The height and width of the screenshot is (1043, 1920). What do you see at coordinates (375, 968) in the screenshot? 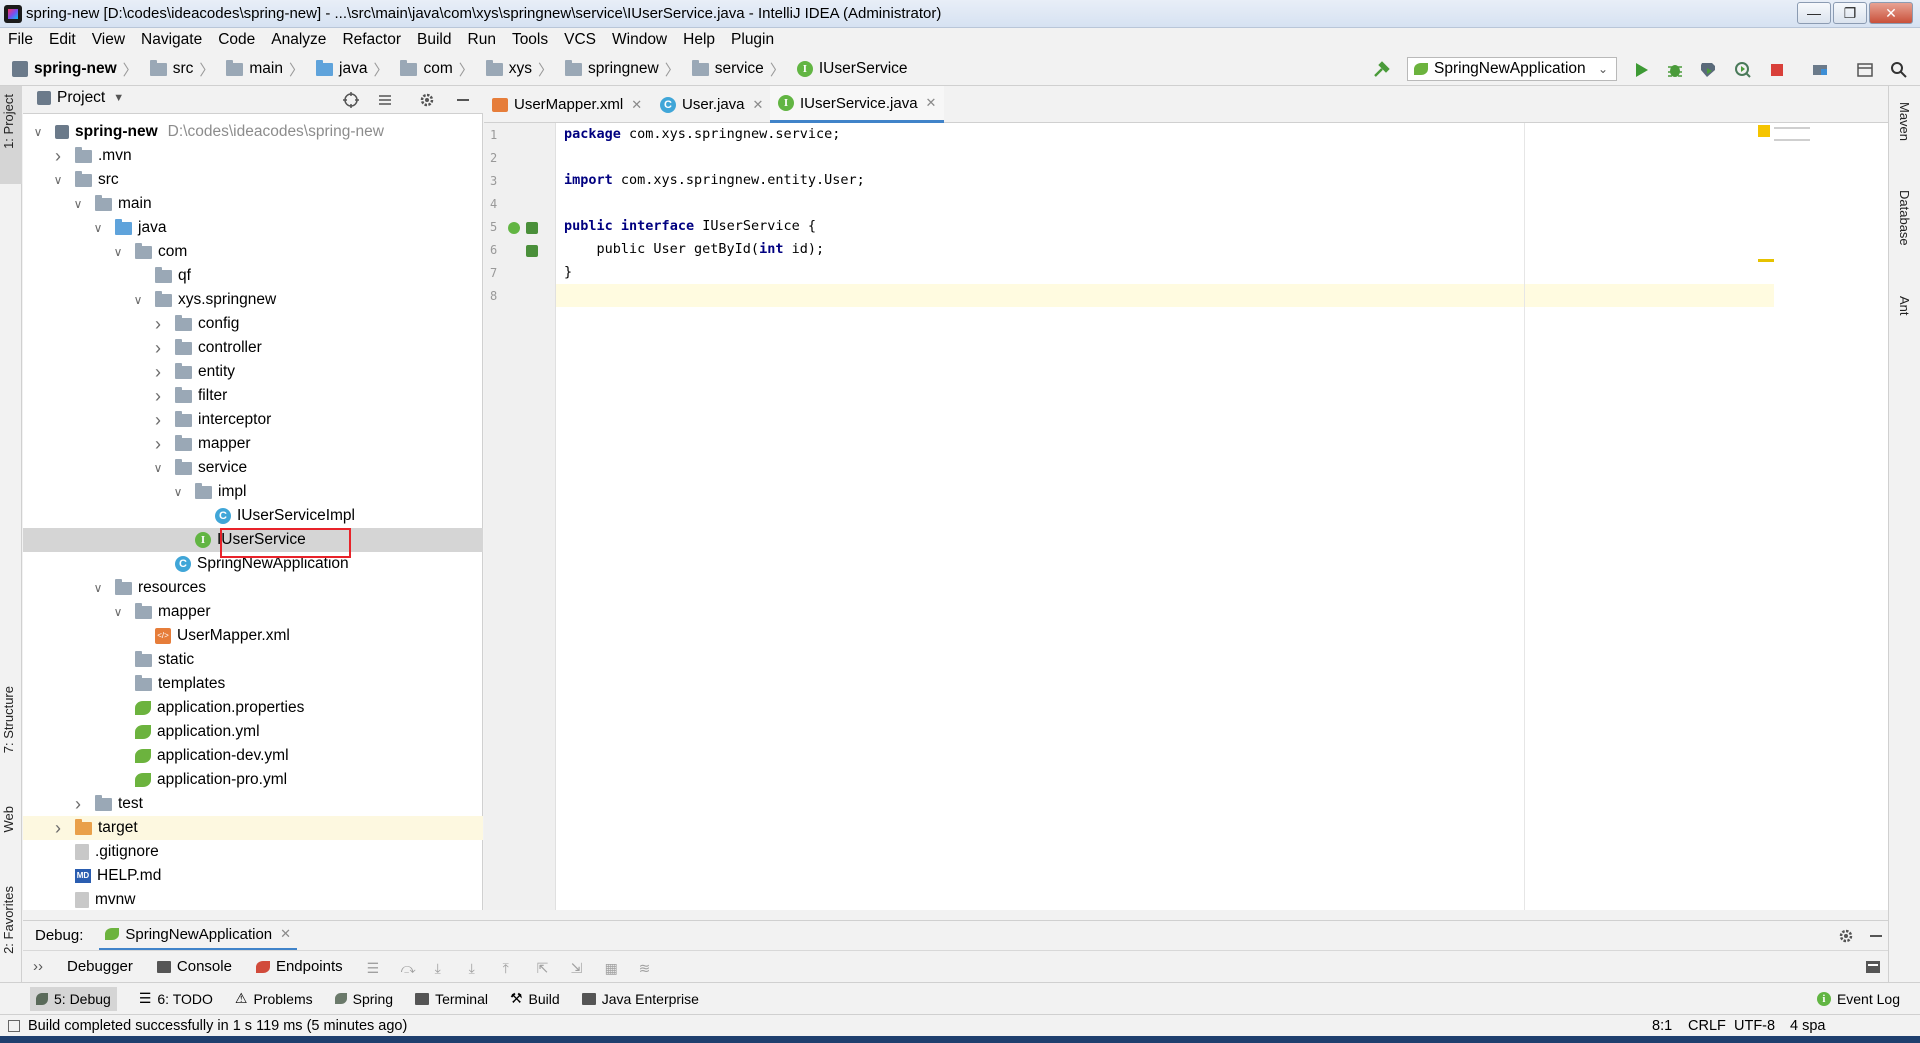
I see `frames-icon: ☰` at bounding box center [375, 968].